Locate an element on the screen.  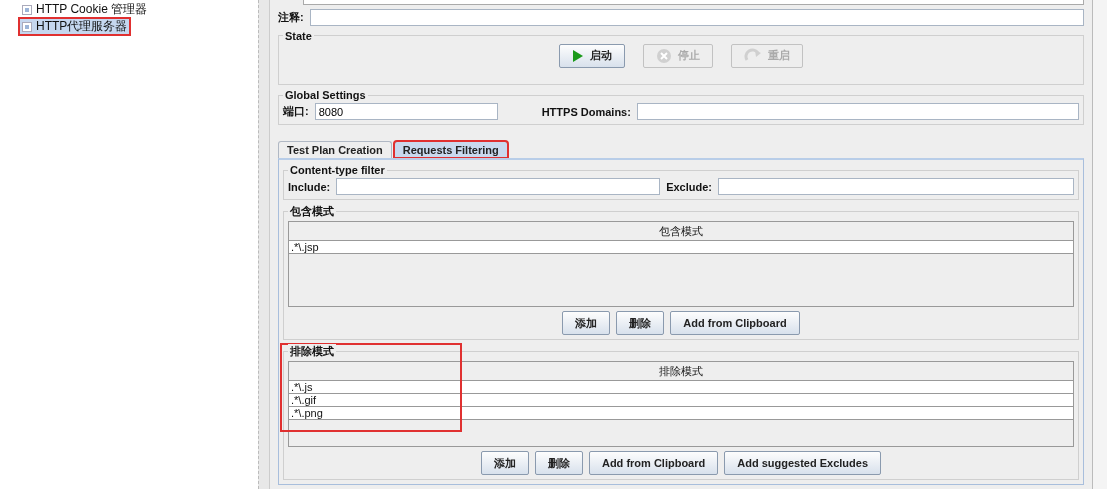
scrollbar is located at coordinates (1099, 244).